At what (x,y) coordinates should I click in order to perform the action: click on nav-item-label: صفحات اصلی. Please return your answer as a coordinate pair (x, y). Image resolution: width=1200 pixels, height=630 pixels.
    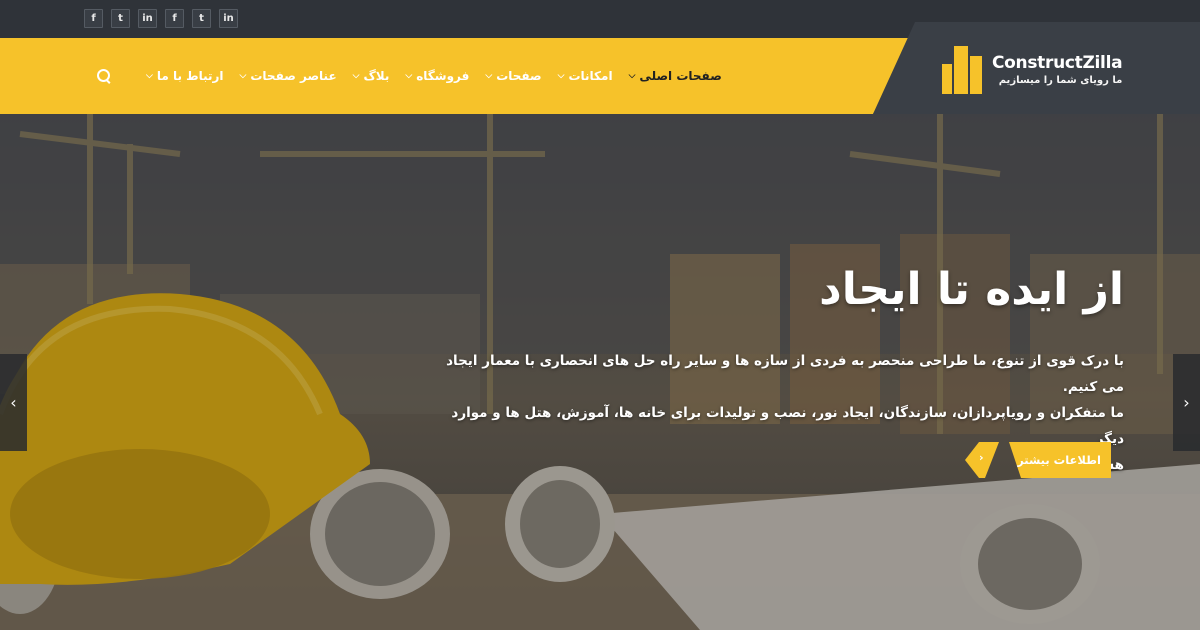
    Looking at the image, I should click on (680, 76).